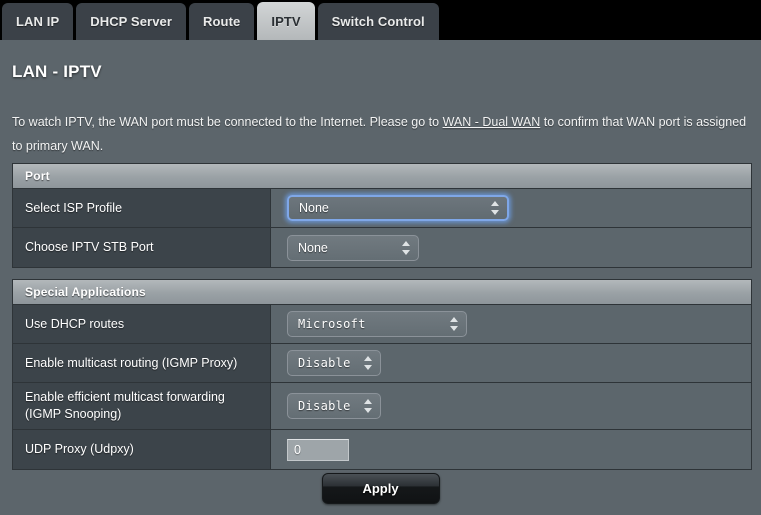 The height and width of the screenshot is (515, 761). Describe the element at coordinates (492, 122) in the screenshot. I see `wan-dual-wan-link: WAN - Dual WAN` at that location.